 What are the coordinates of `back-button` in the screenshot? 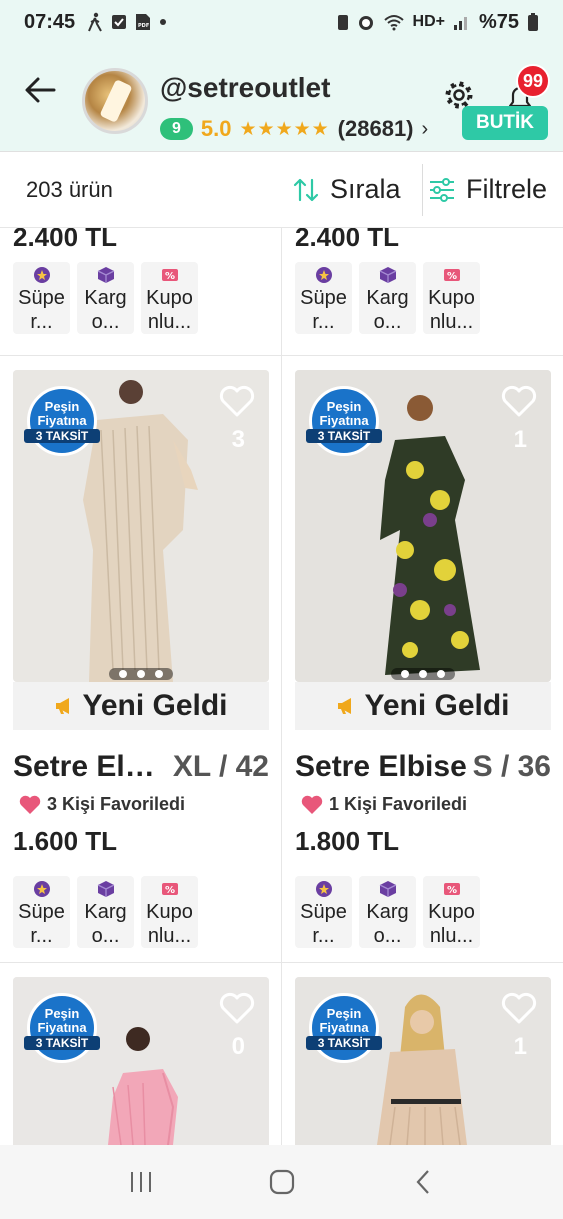 It's located at (423, 1182).